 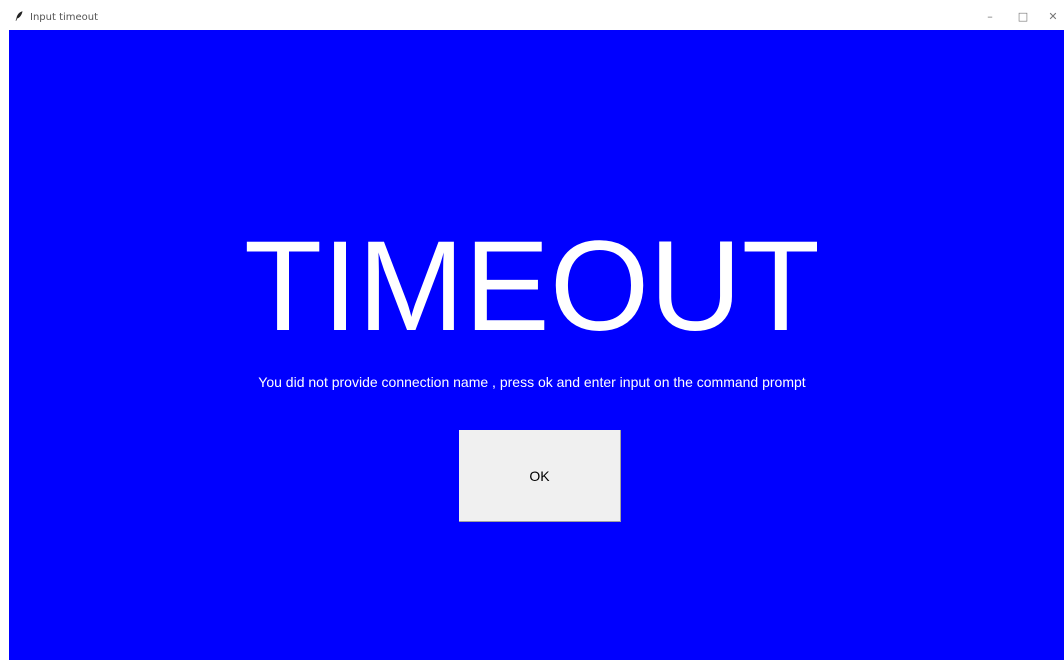 What do you see at coordinates (990, 17) in the screenshot?
I see `minimize-button: –` at bounding box center [990, 17].